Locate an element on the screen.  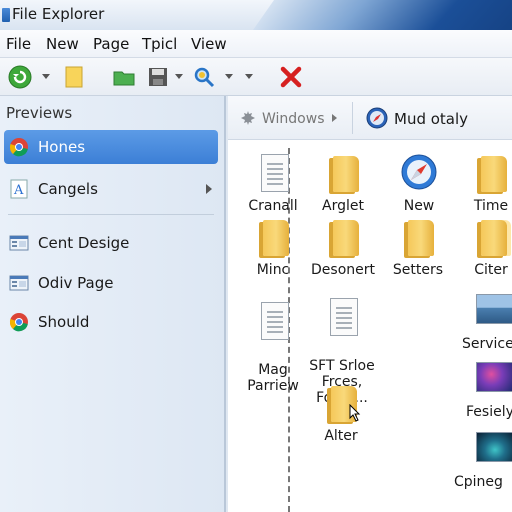
sidebar-item-cangels: A Cangels is located at coordinates (111, 189).